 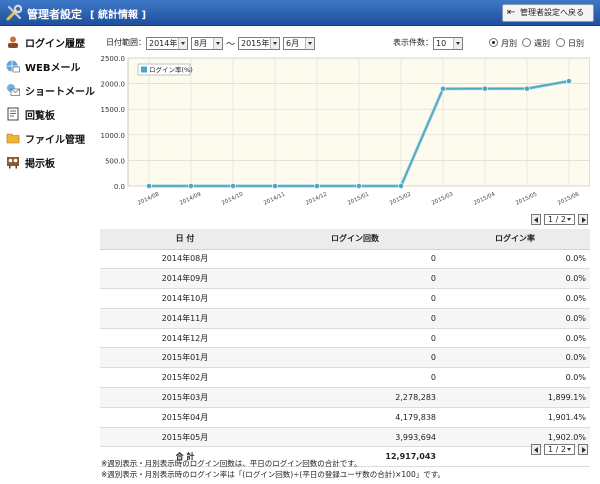 I want to click on back-to-admin-button: ⇤ 管理者設定へ戻る, so click(x=548, y=13).